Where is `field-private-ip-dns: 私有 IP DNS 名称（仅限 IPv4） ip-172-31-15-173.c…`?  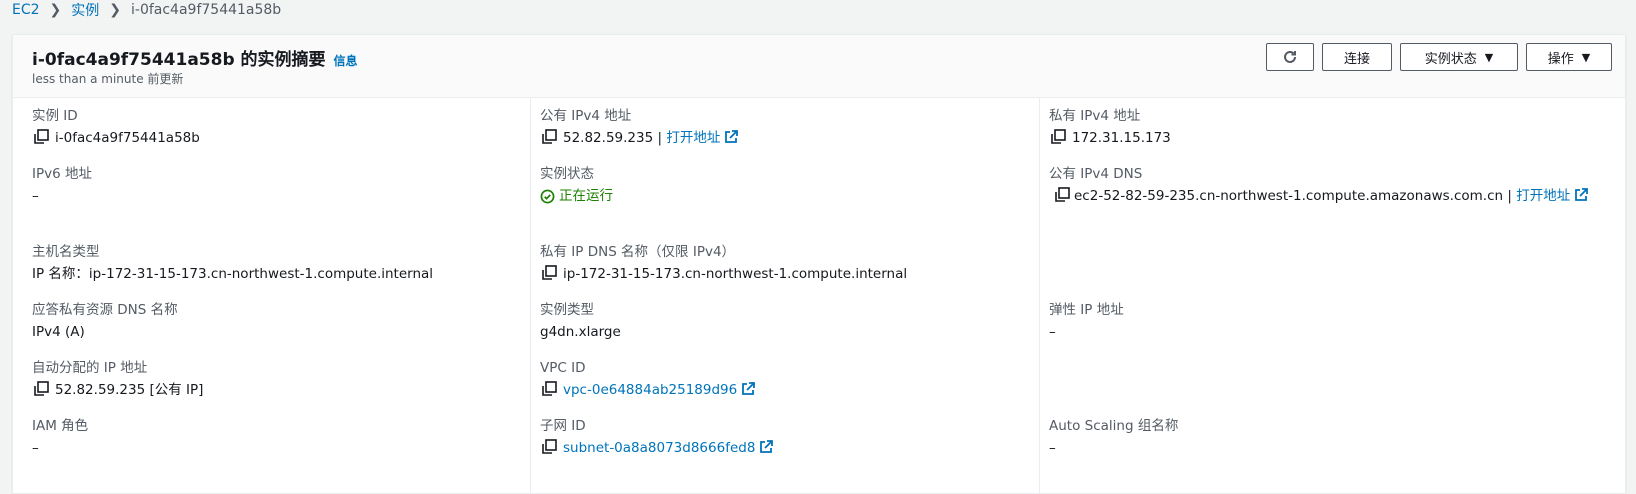 field-private-ip-dns: 私有 IP DNS 名称（仅限 IPv4） ip-172-31-15-173.c… is located at coordinates (784, 263).